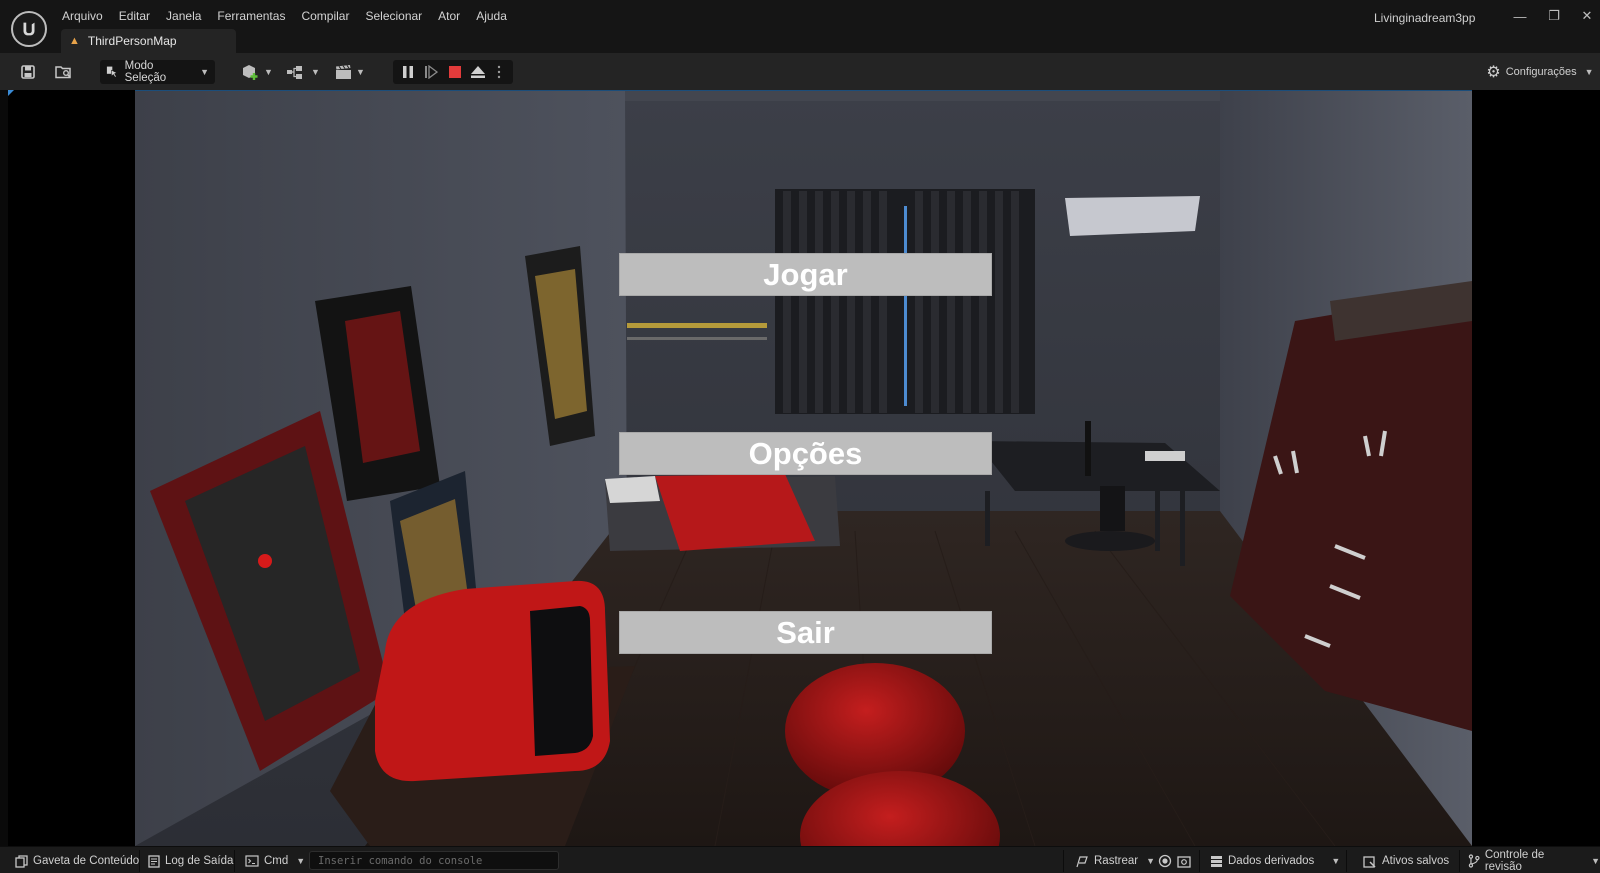 Image resolution: width=1600 pixels, height=873 pixels. Describe the element at coordinates (325, 17) in the screenshot. I see `menu-build: Compilar` at that location.